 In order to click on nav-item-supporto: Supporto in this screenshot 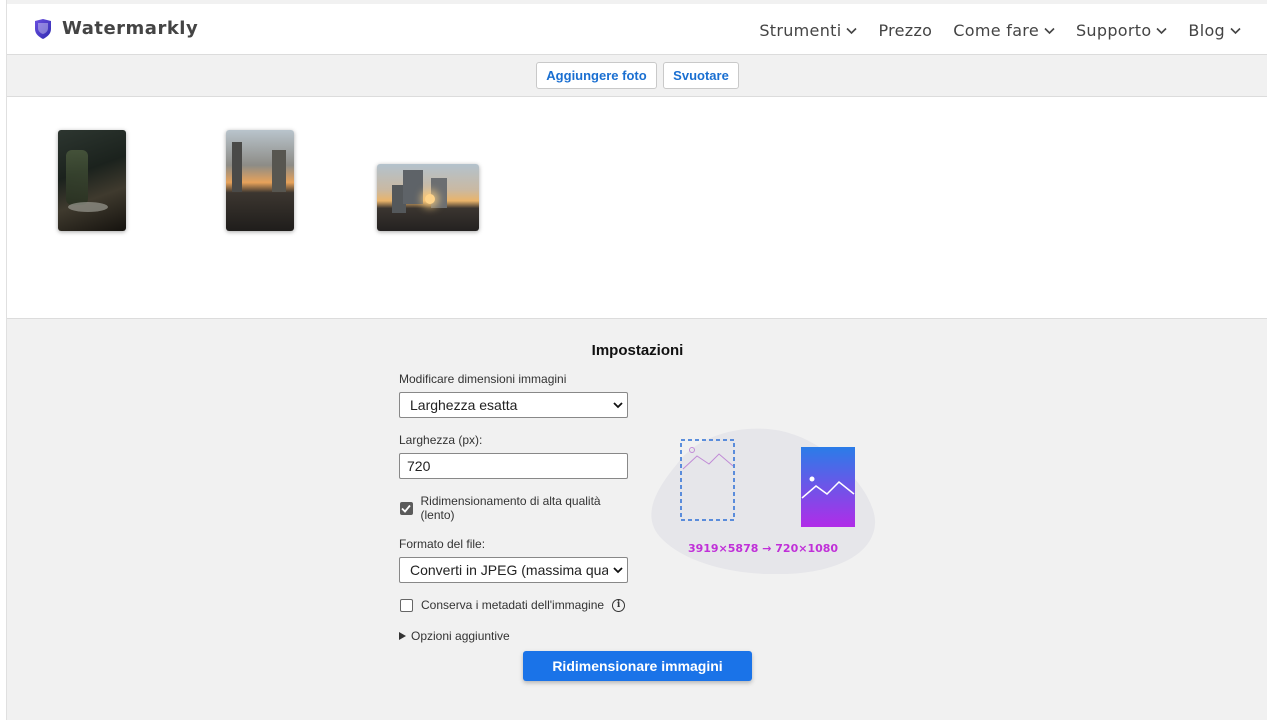, I will do `click(1121, 30)`.